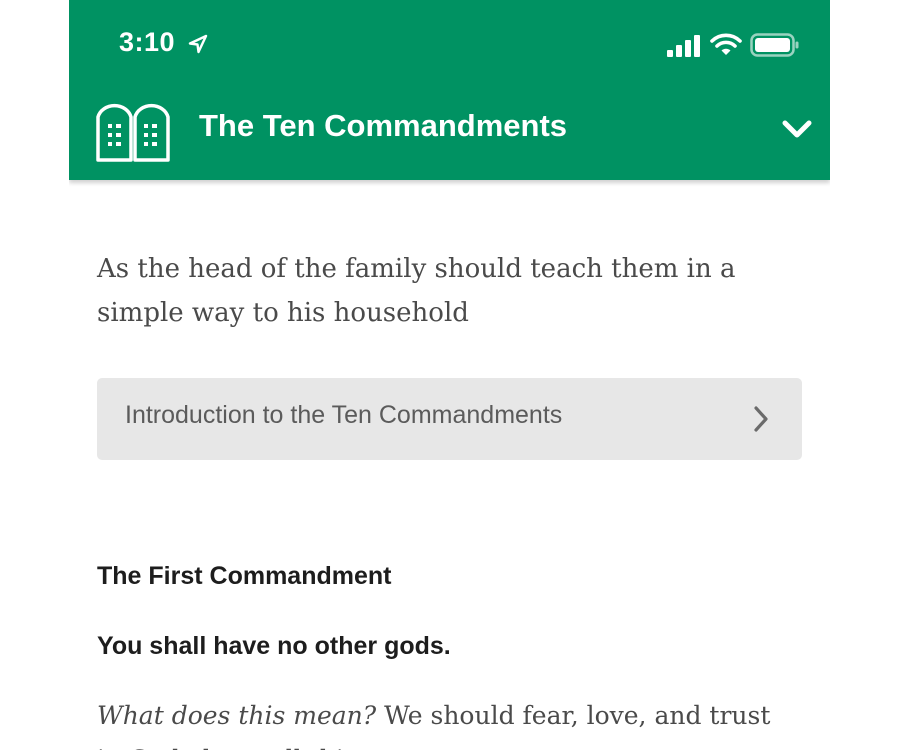 This screenshot has height=750, width=900. Describe the element at coordinates (344, 415) in the screenshot. I see `introduction-link-label: Introduction to the Ten Commandments` at that location.